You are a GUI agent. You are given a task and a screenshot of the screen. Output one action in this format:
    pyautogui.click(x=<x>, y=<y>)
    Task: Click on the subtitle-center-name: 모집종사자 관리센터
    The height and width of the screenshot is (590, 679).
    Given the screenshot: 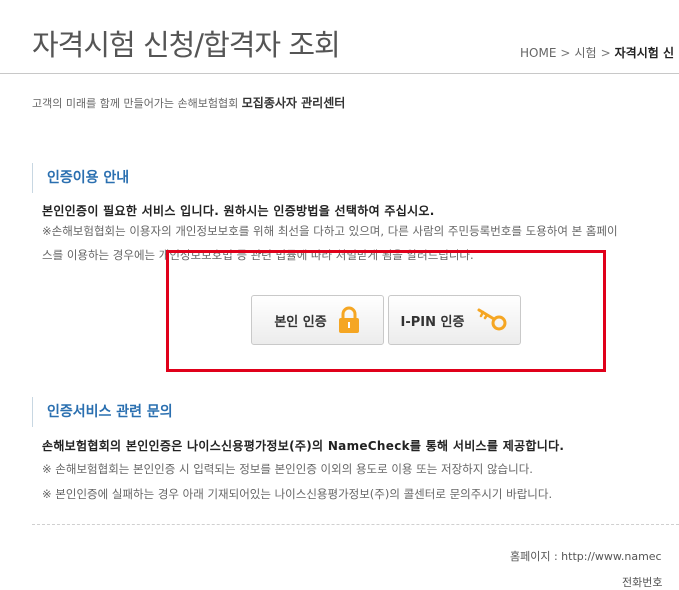 What is the action you would take?
    pyautogui.click(x=293, y=103)
    